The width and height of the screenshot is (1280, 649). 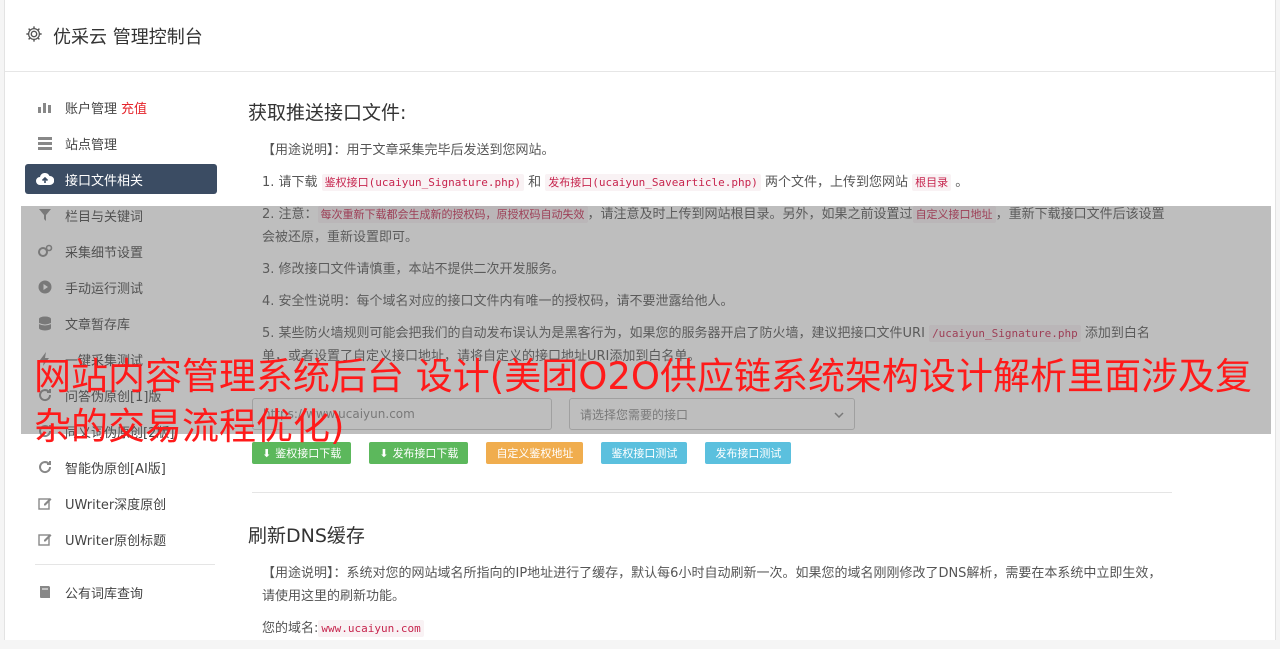 What do you see at coordinates (121, 143) in the screenshot?
I see `sidebar-item-sites: 站点管理` at bounding box center [121, 143].